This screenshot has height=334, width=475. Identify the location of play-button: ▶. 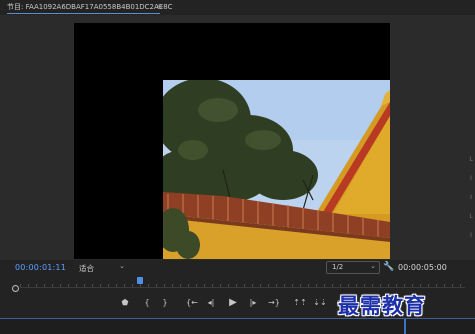
(233, 303).